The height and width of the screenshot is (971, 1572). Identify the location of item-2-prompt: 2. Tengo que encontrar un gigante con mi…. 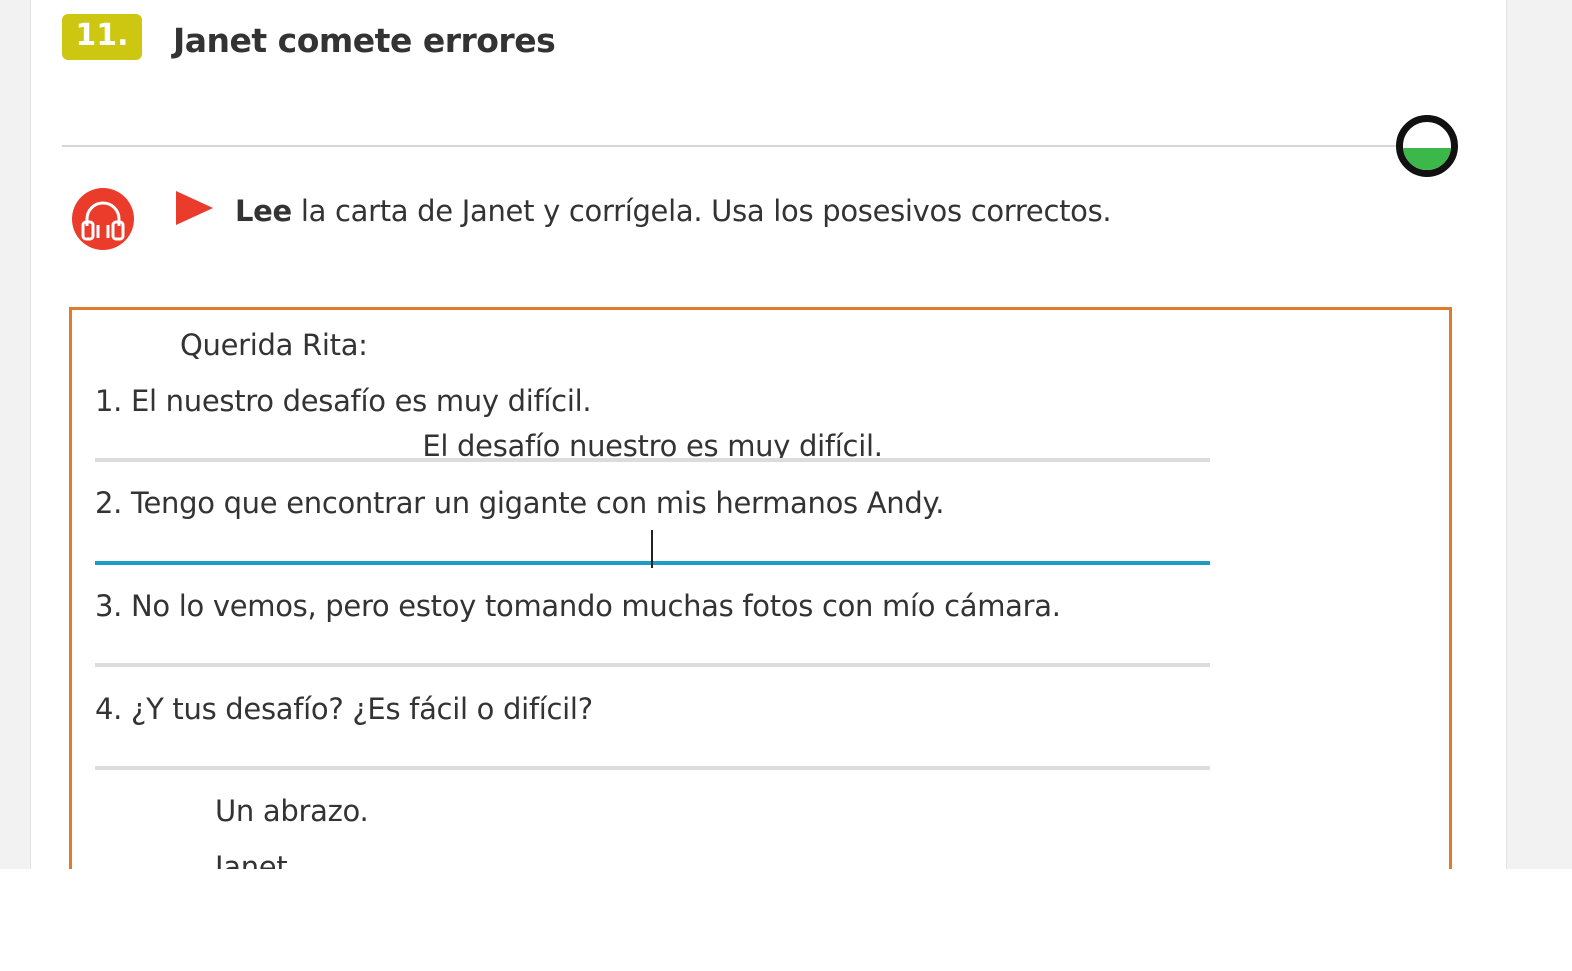
(520, 503).